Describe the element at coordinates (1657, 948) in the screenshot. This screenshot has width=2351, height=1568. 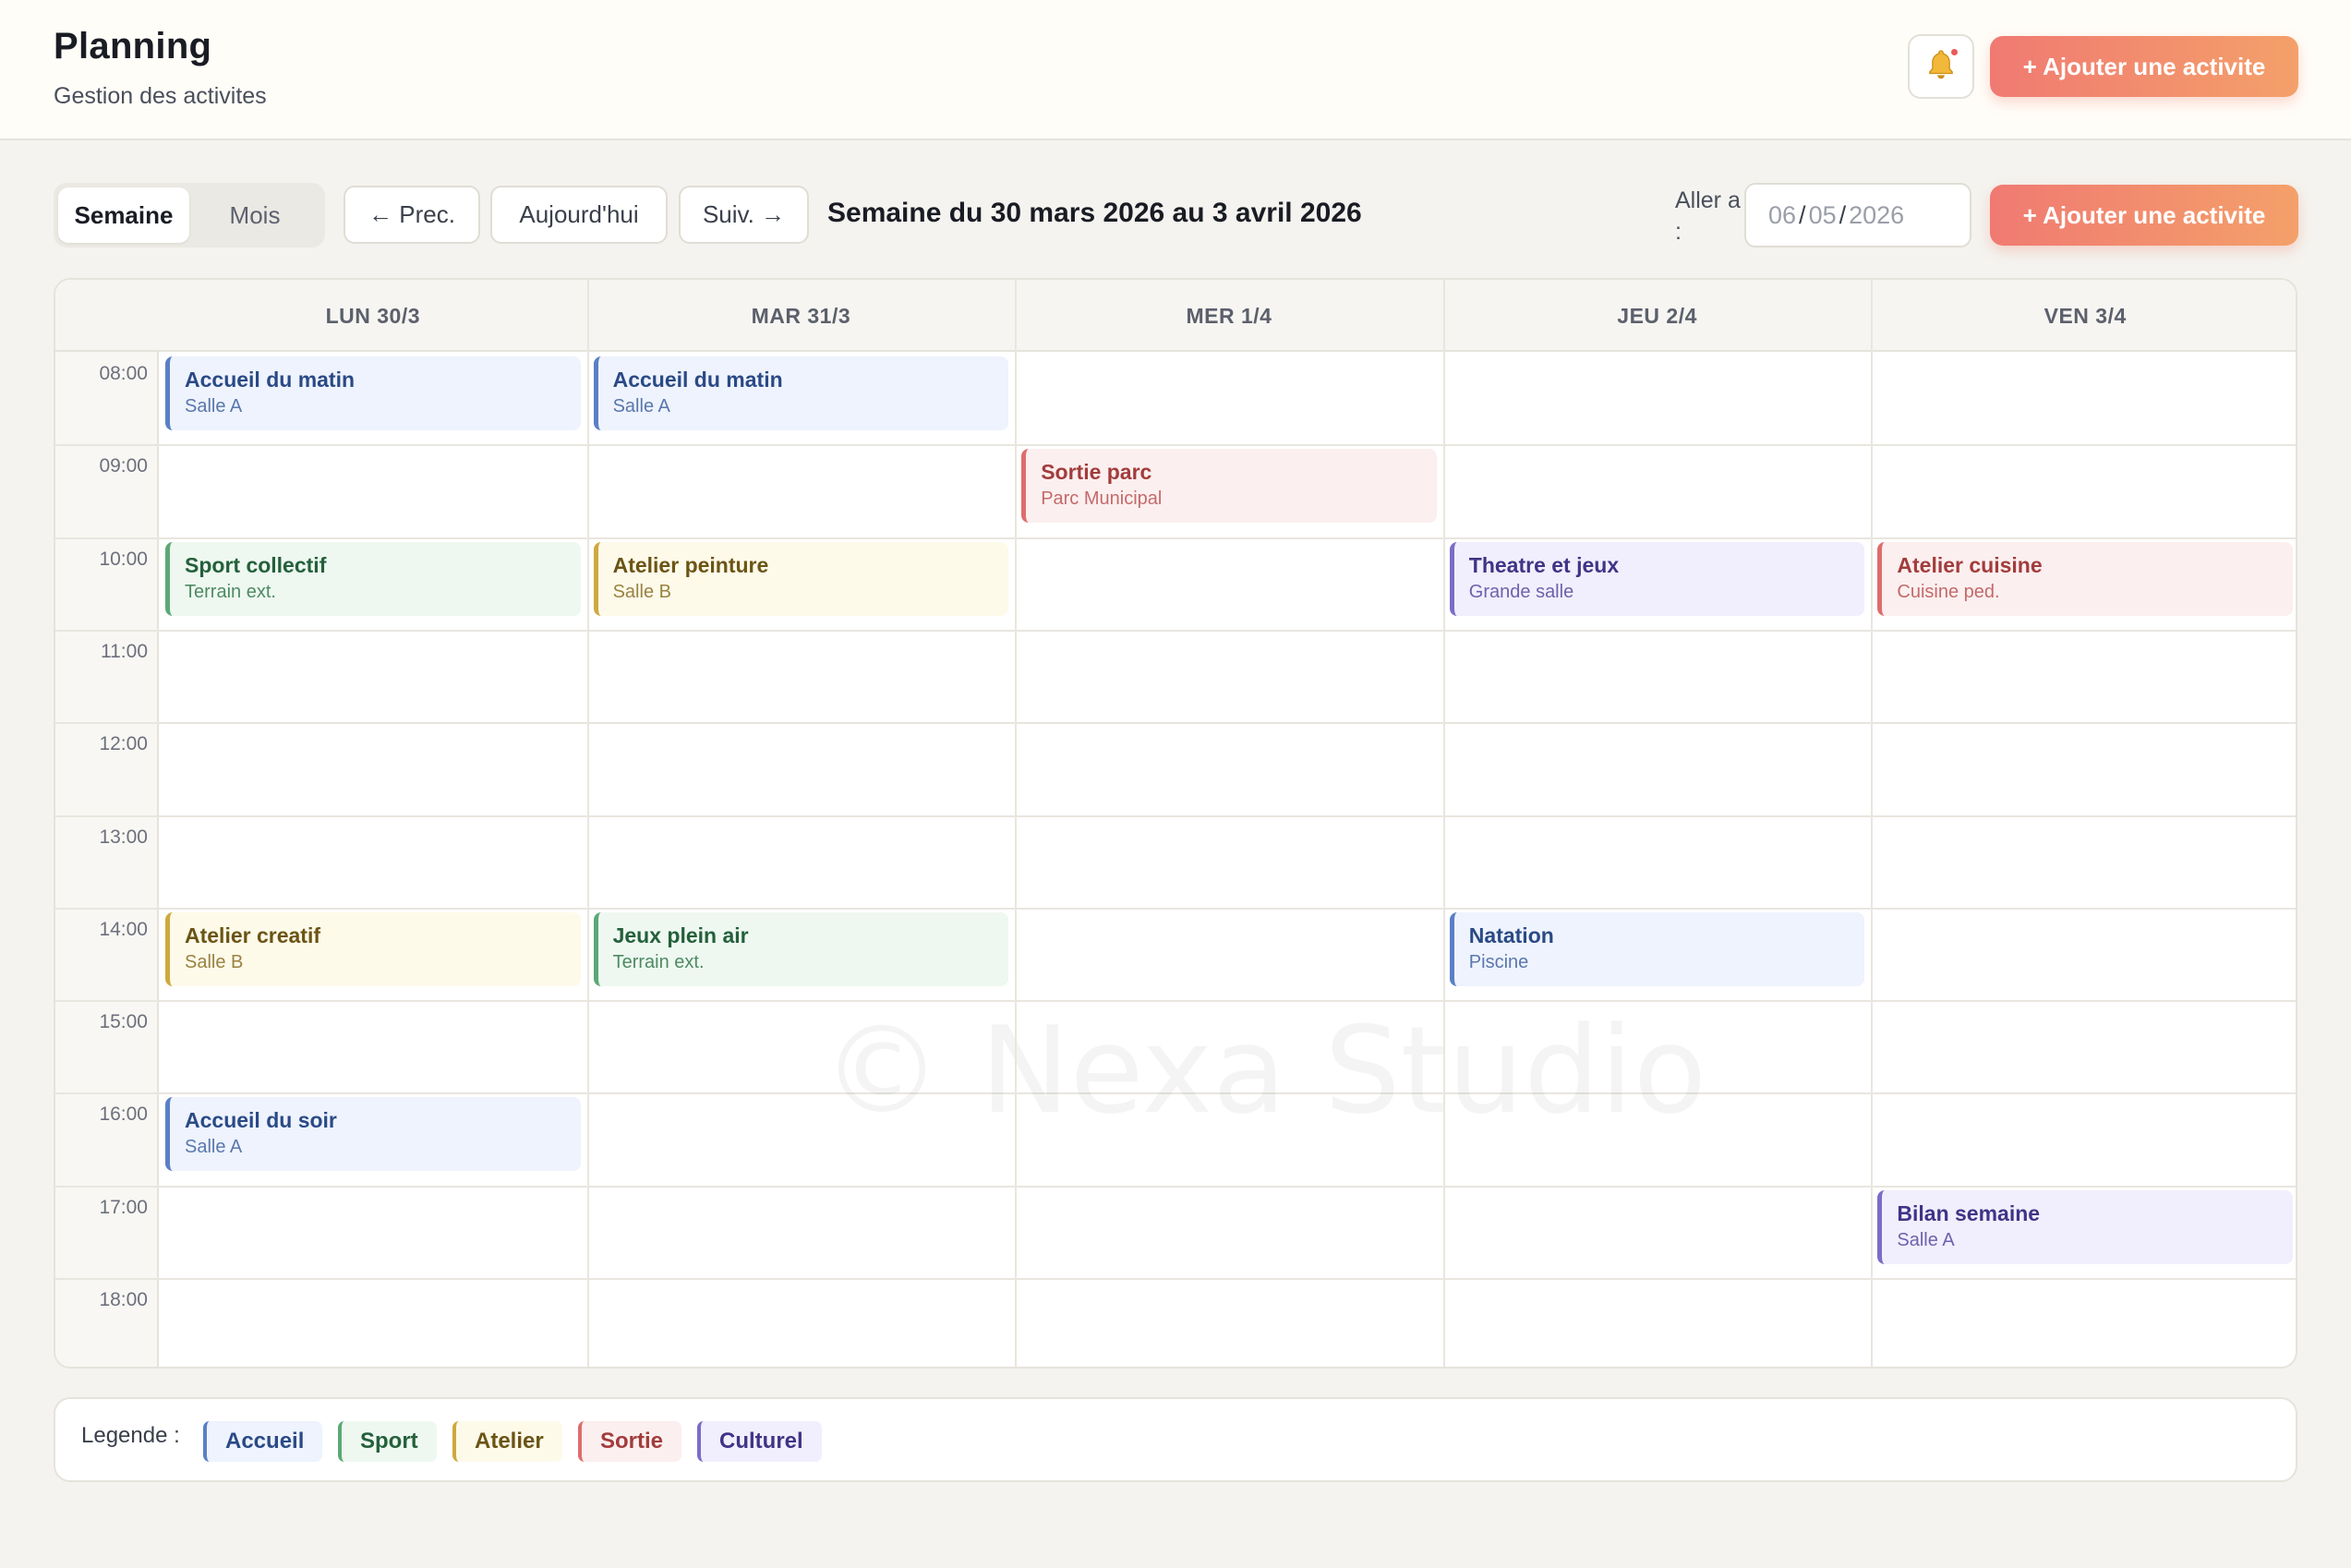
I see `event-card: Natation Piscine` at that location.